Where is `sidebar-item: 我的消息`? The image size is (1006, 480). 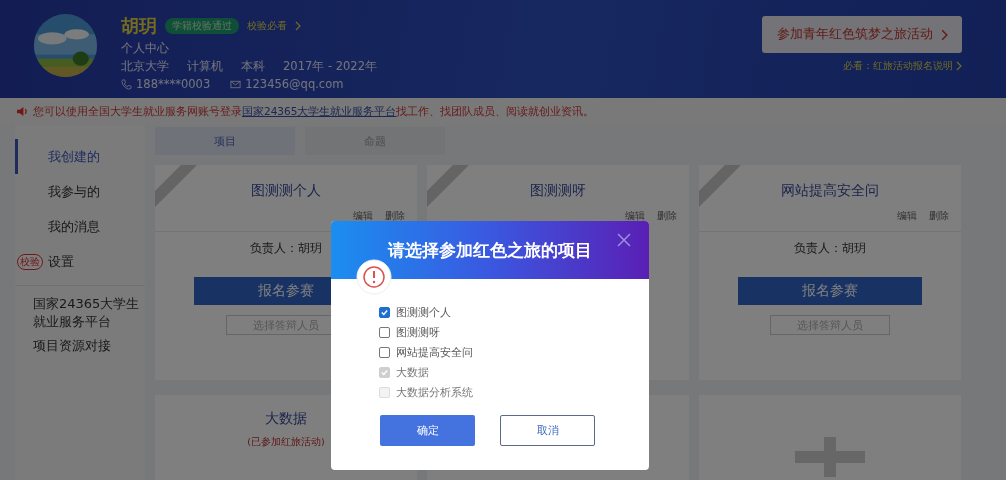
sidebar-item: 我的消息 is located at coordinates (80, 226).